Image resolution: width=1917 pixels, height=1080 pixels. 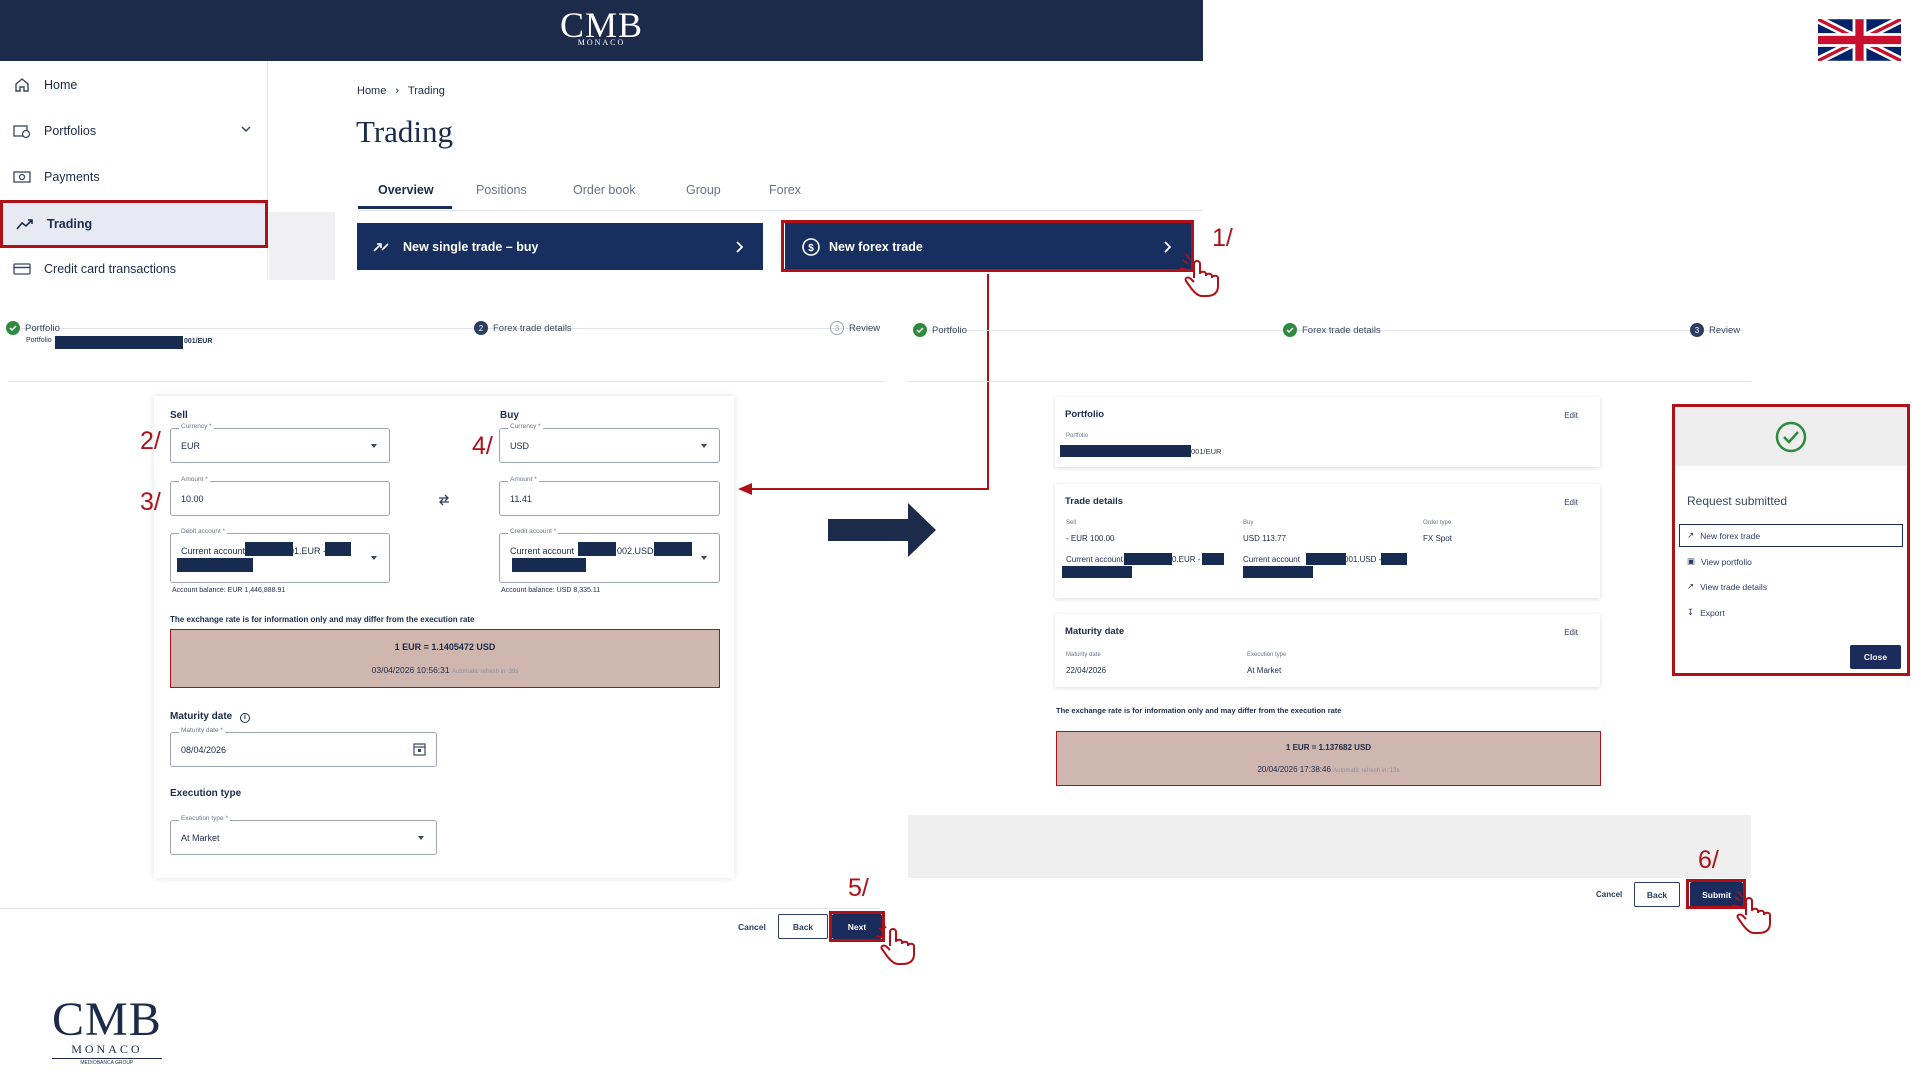 I want to click on sell-amount-input: Amount * 10.00, so click(x=280, y=496).